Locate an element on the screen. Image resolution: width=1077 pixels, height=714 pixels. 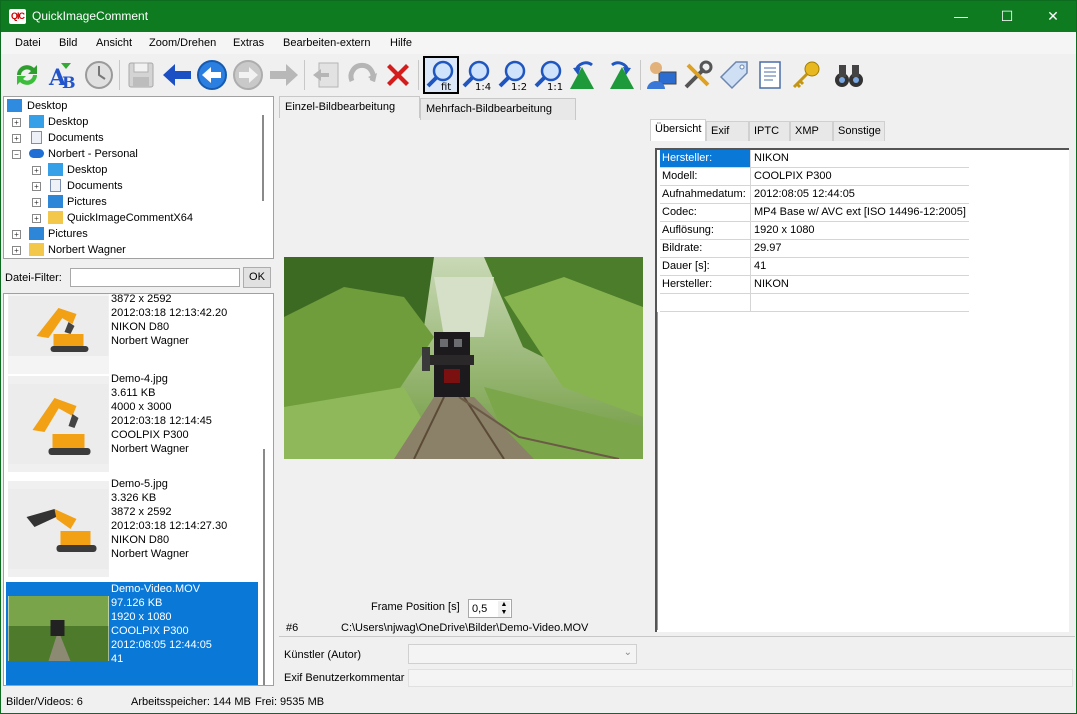
property-row is located at coordinates (814, 303).